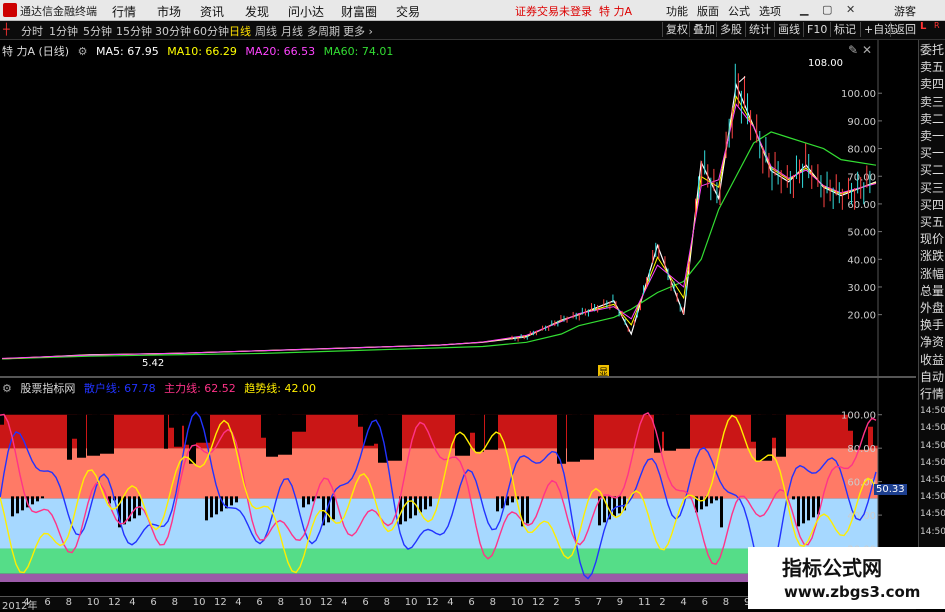 This screenshot has width=945, height=612. What do you see at coordinates (905, 11) in the screenshot?
I see `user-guest: 游客` at bounding box center [905, 11].